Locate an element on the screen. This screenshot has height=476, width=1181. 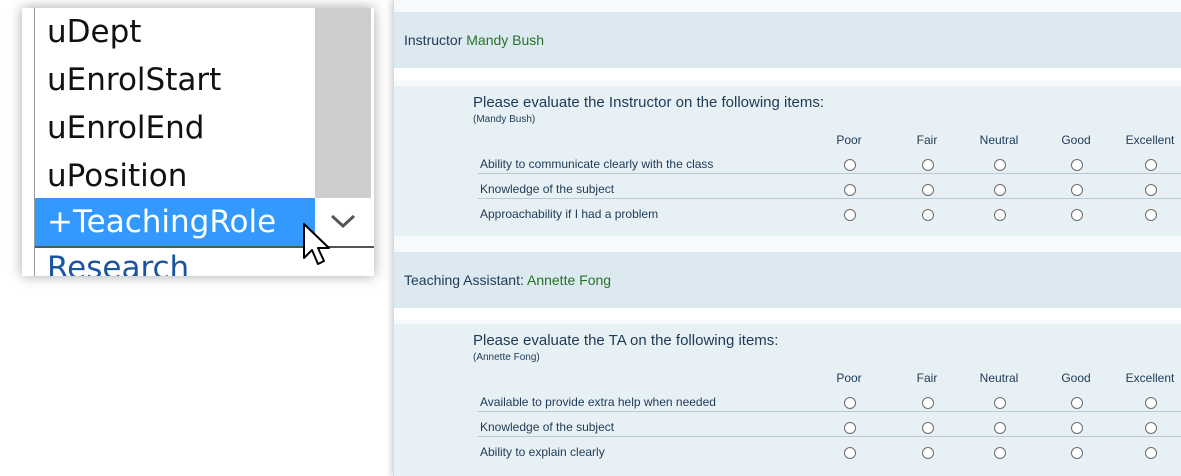
dropdown-scrollbar is located at coordinates (343, 103).